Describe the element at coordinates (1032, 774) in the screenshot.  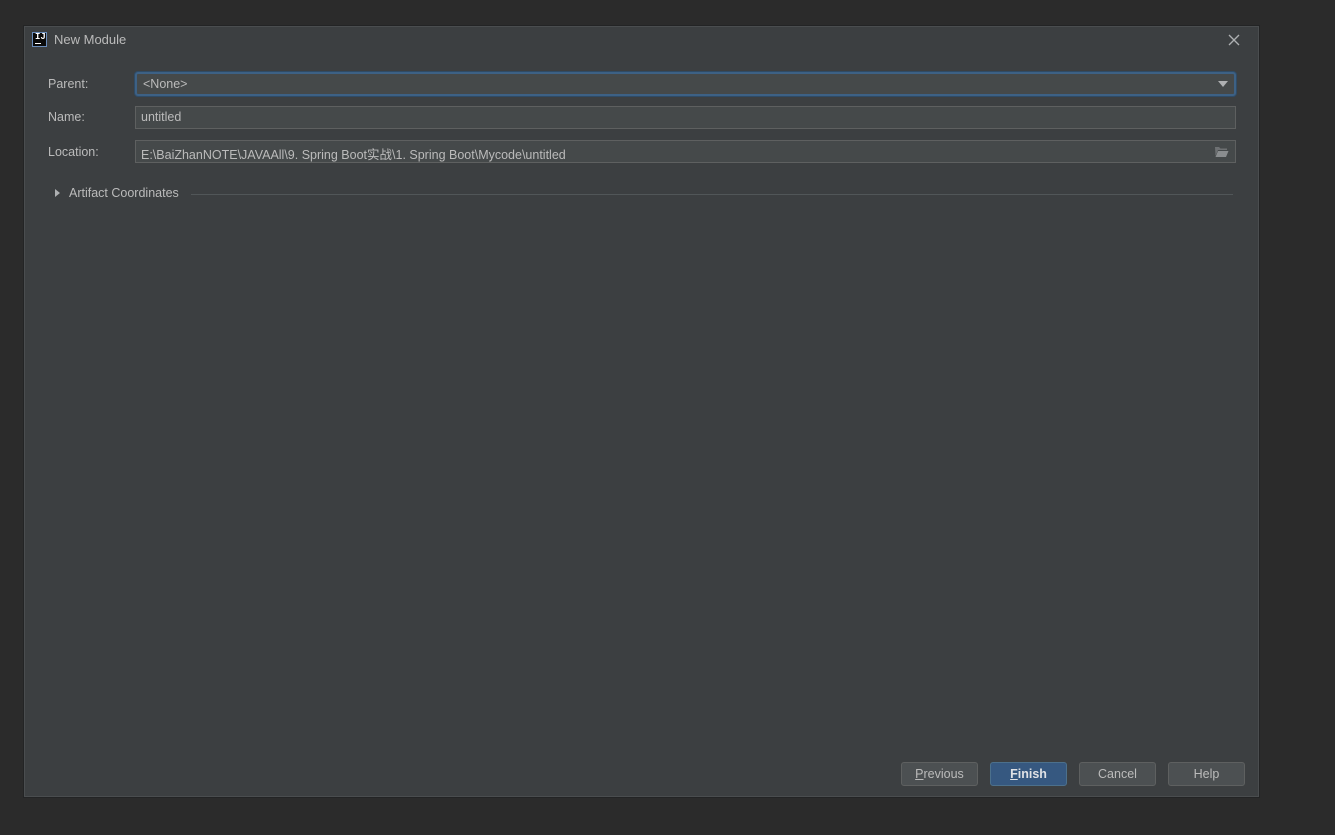
I see `finish-label: inish` at that location.